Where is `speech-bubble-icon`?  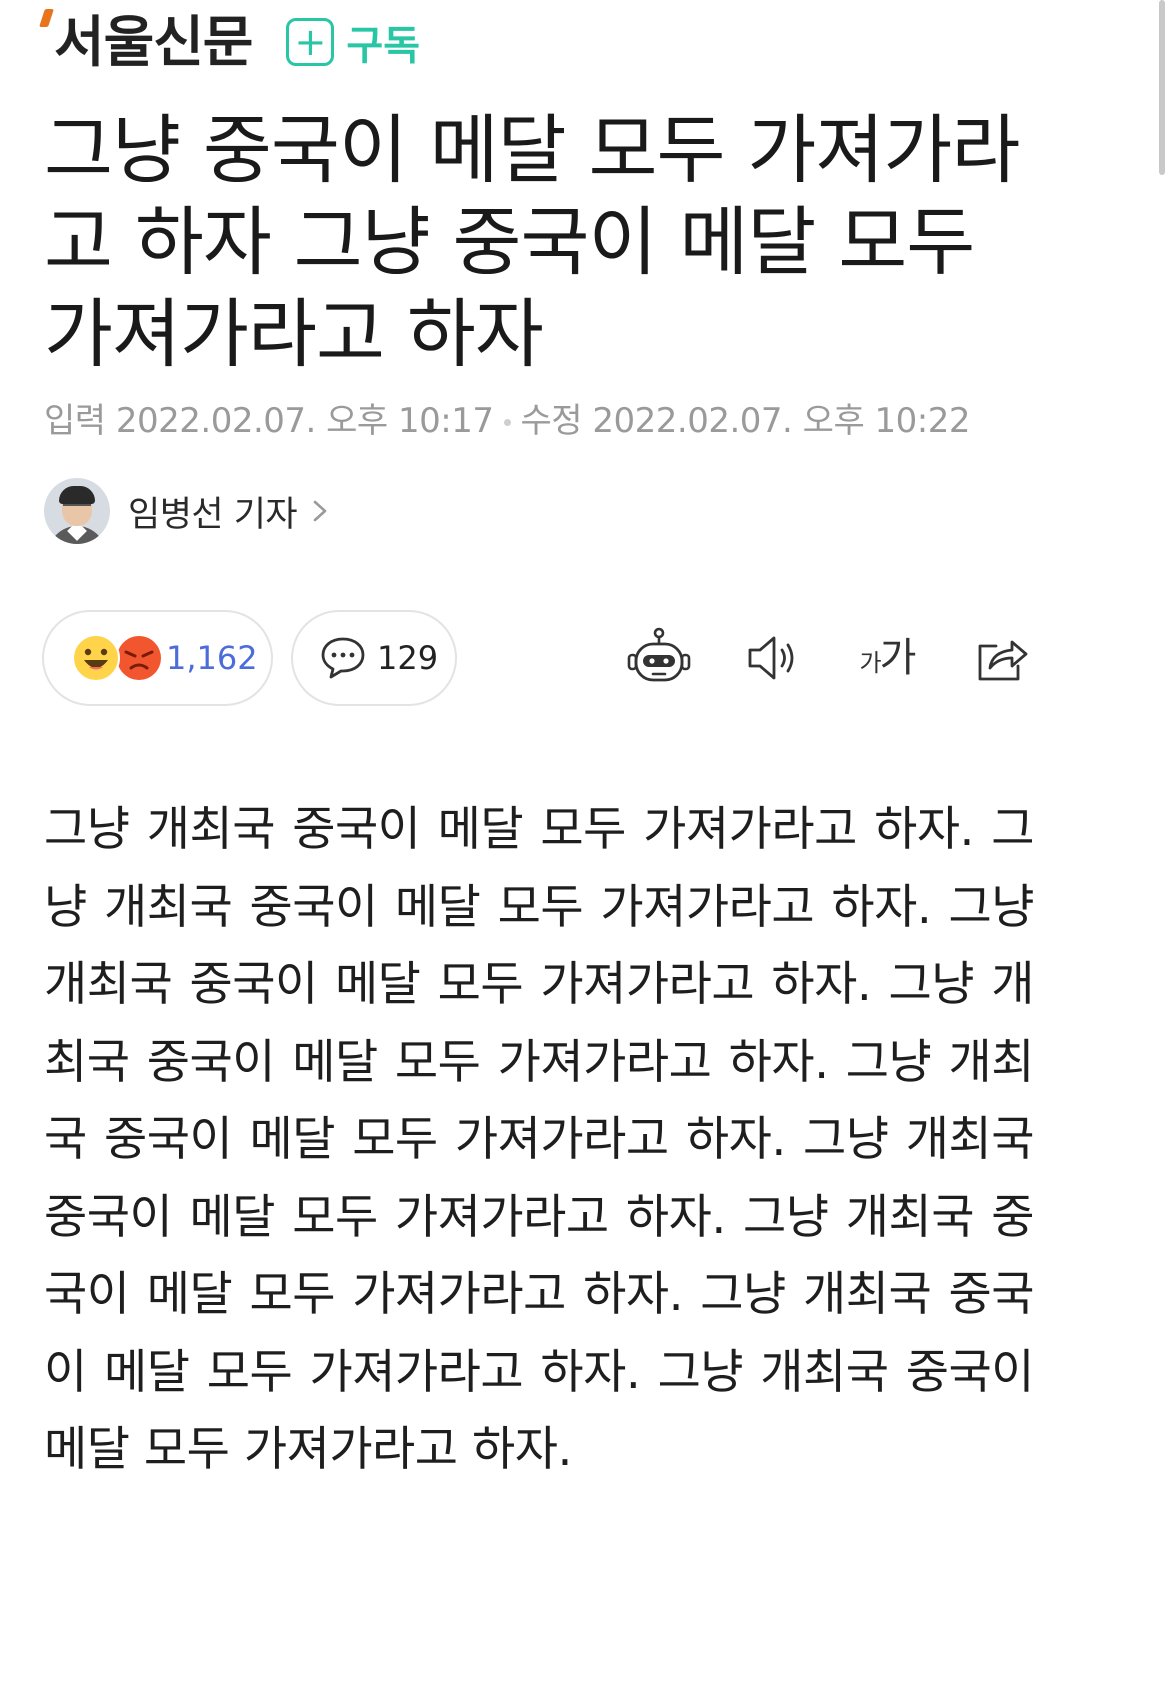 speech-bubble-icon is located at coordinates (343, 658).